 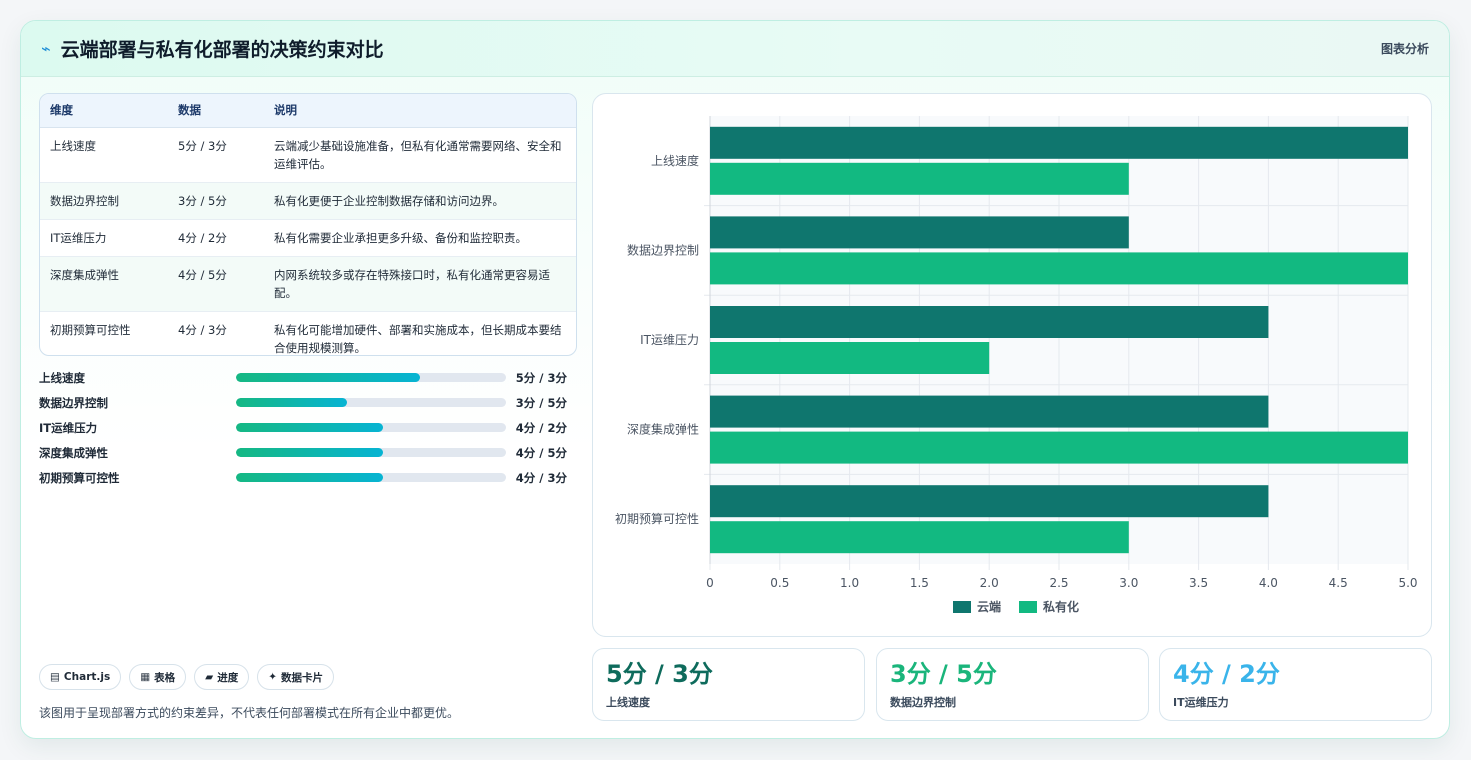 What do you see at coordinates (1012, 684) in the screenshot?
I see `stat-card: 3分 / 5分 数据边界控制` at bounding box center [1012, 684].